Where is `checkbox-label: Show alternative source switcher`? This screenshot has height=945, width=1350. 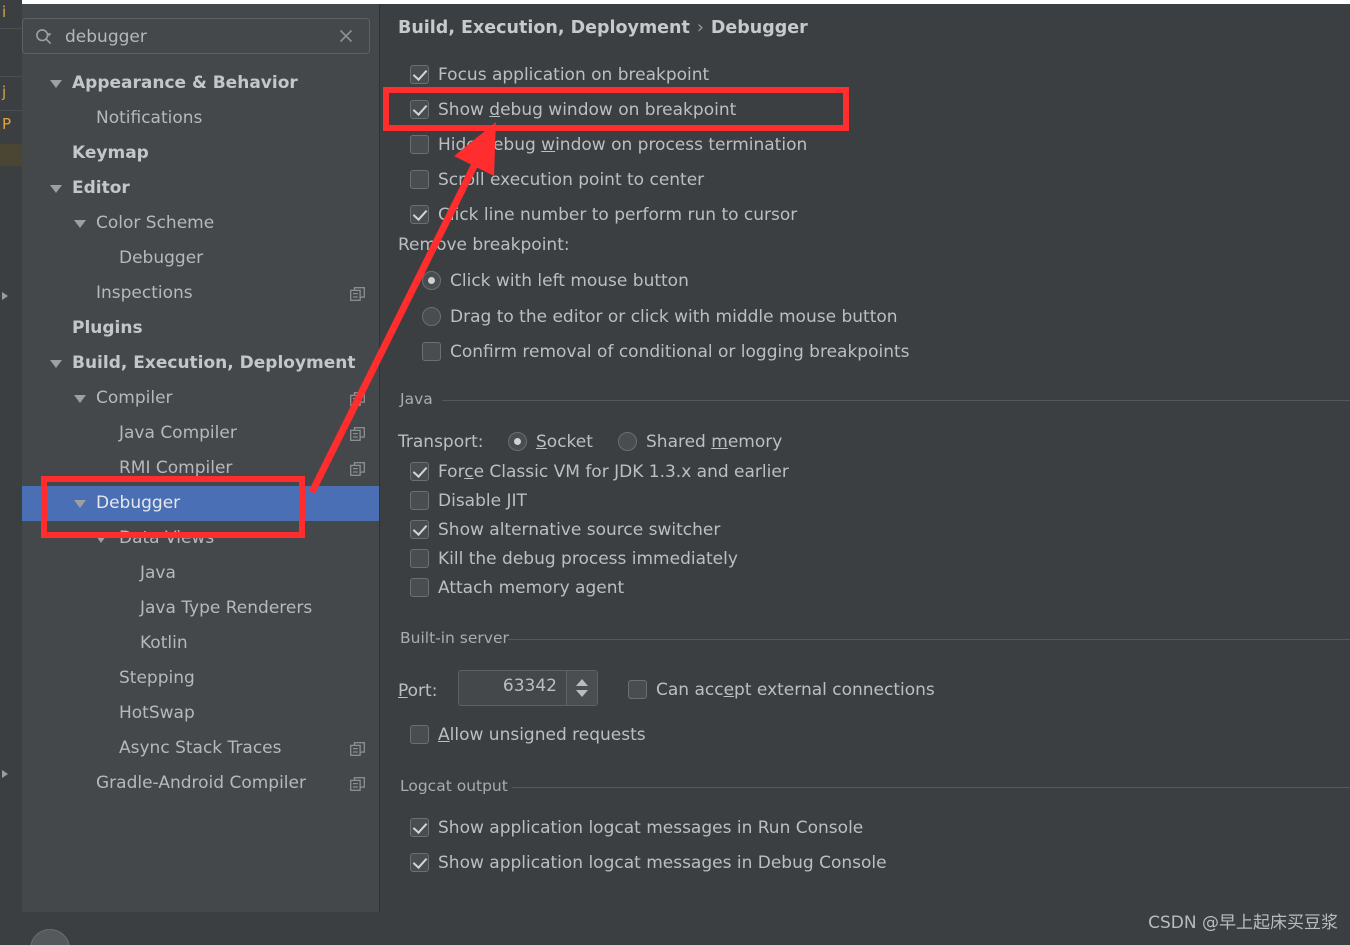
checkbox-label: Show alternative source switcher is located at coordinates (579, 530).